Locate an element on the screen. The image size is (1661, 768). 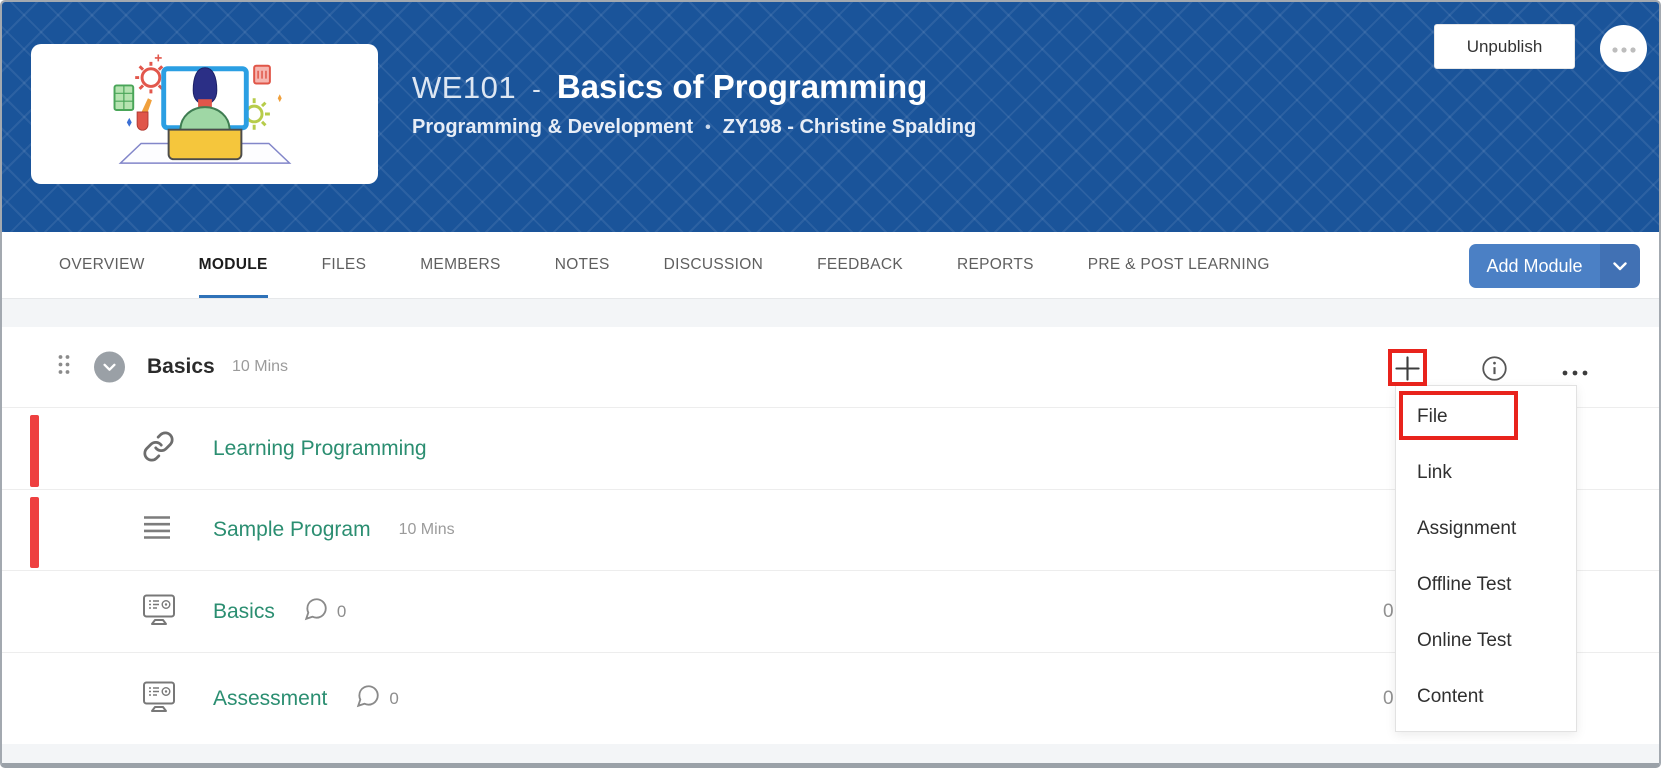
tab-notes: NOTES is located at coordinates (582, 265).